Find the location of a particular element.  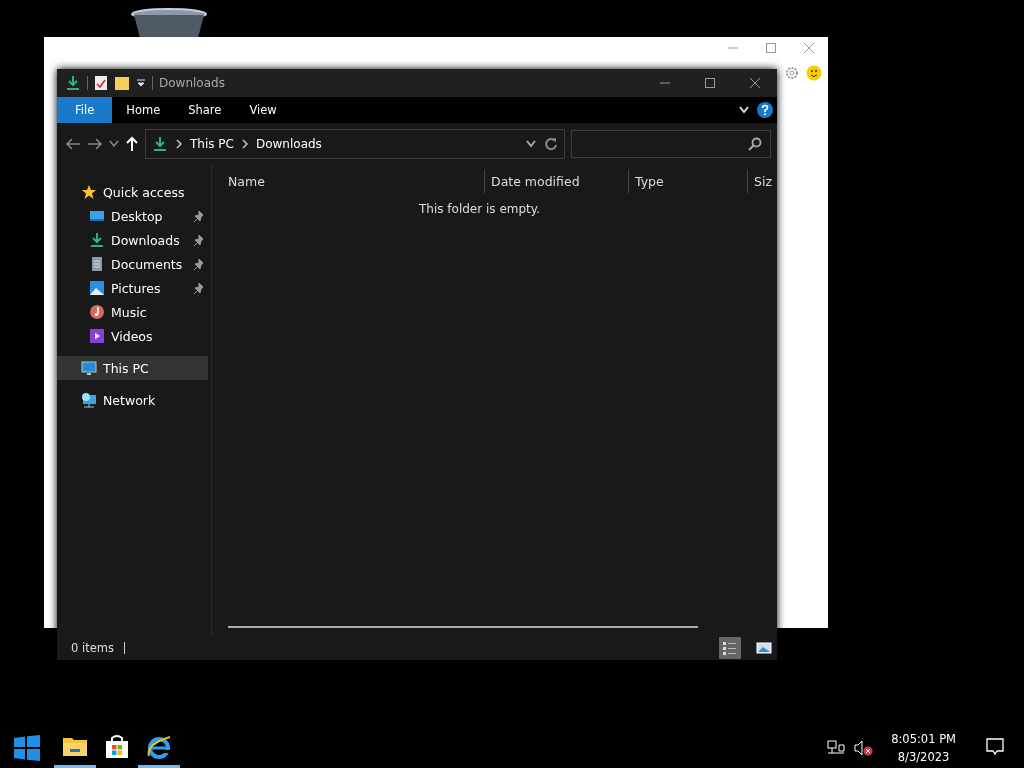

back-arrow-icon is located at coordinates (73, 143).